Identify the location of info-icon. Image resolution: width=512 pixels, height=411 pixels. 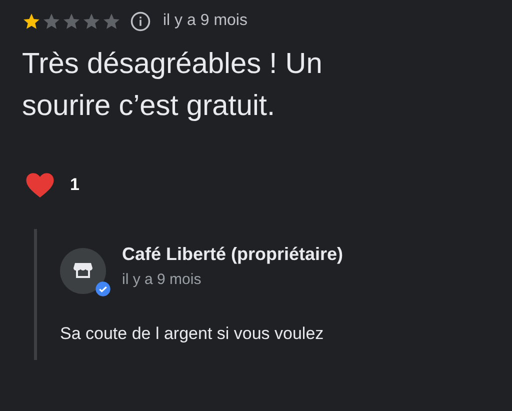
(140, 21).